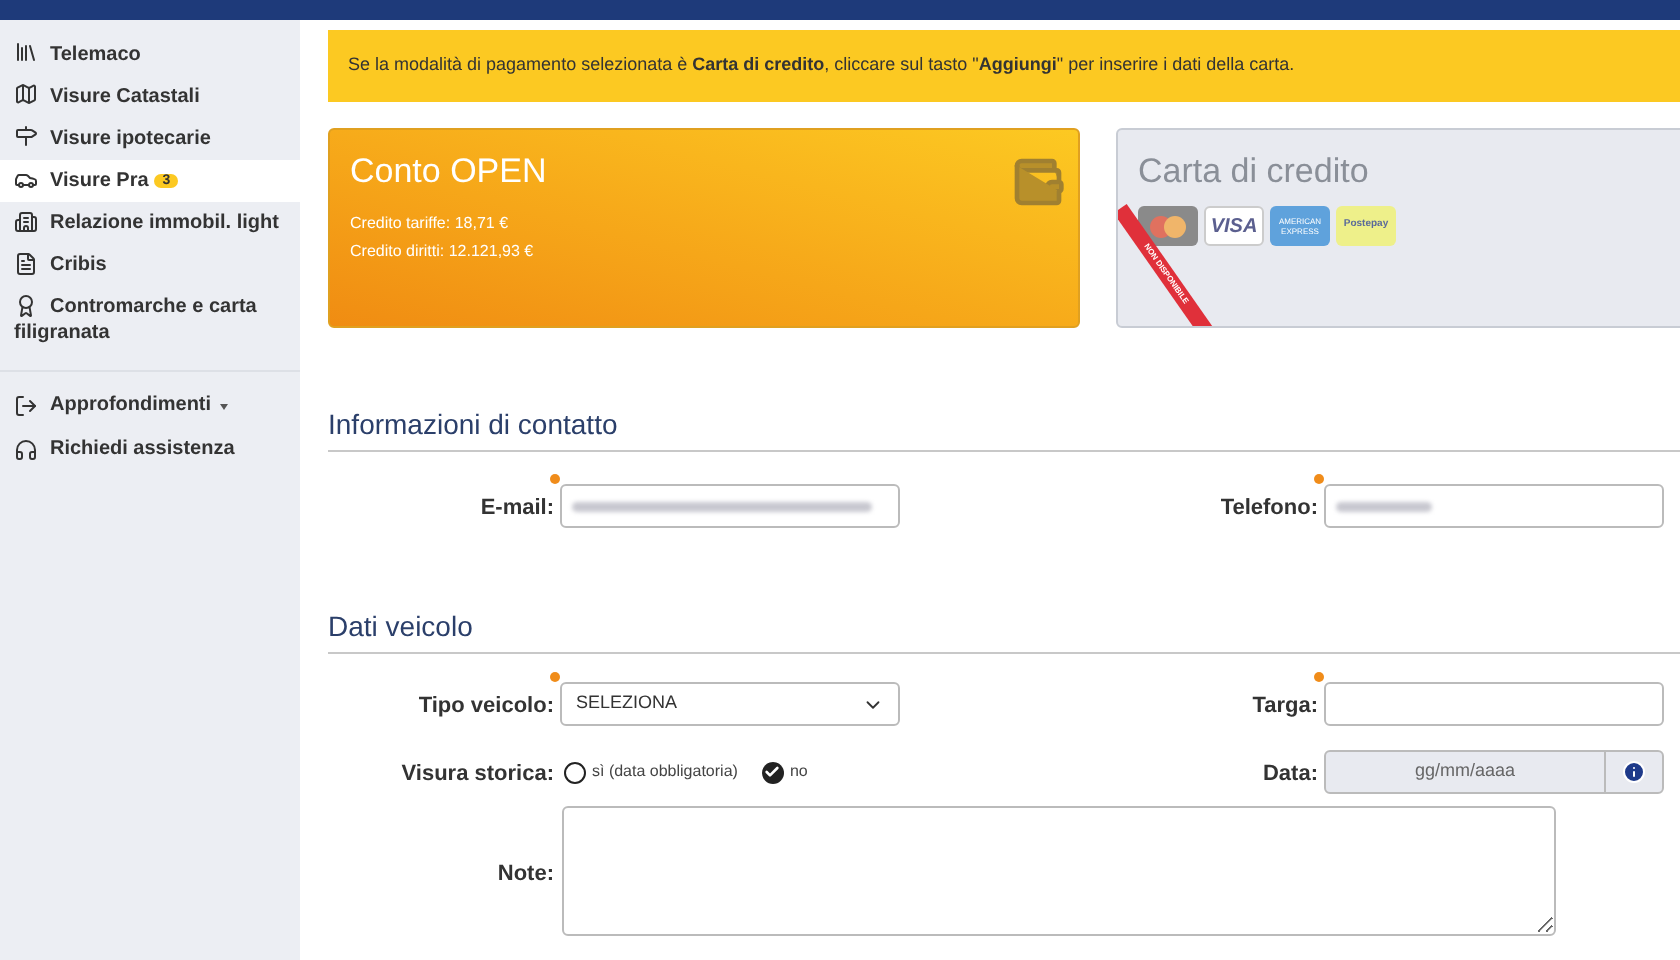 The height and width of the screenshot is (960, 1680). What do you see at coordinates (477, 774) in the screenshot?
I see `field-label: Visura storica:` at bounding box center [477, 774].